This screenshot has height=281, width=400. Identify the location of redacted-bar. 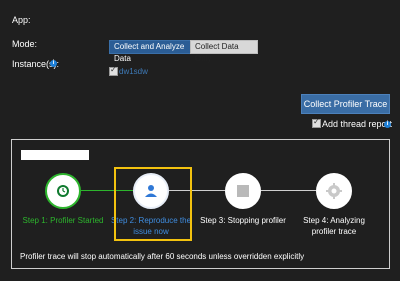
(55, 155).